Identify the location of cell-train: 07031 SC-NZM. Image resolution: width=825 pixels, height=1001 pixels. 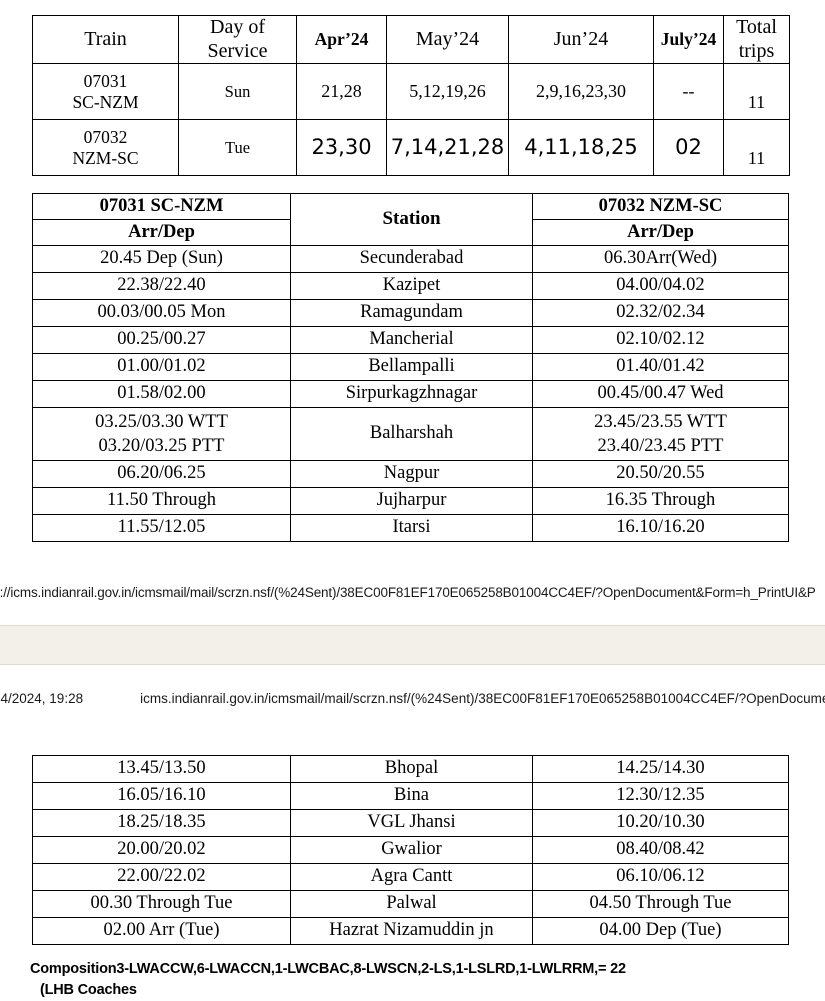
(105, 92).